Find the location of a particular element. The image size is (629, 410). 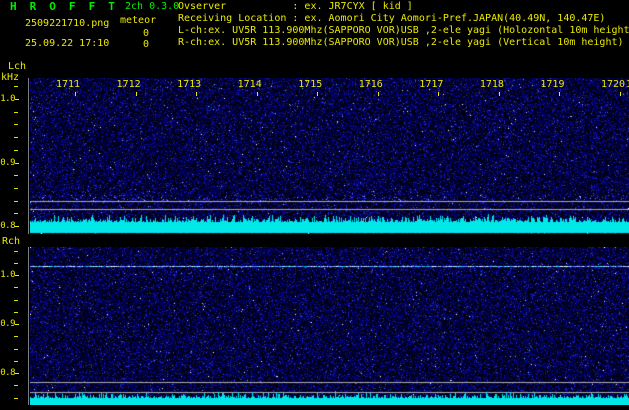

time-axis-label: 1714 is located at coordinates (249, 84).